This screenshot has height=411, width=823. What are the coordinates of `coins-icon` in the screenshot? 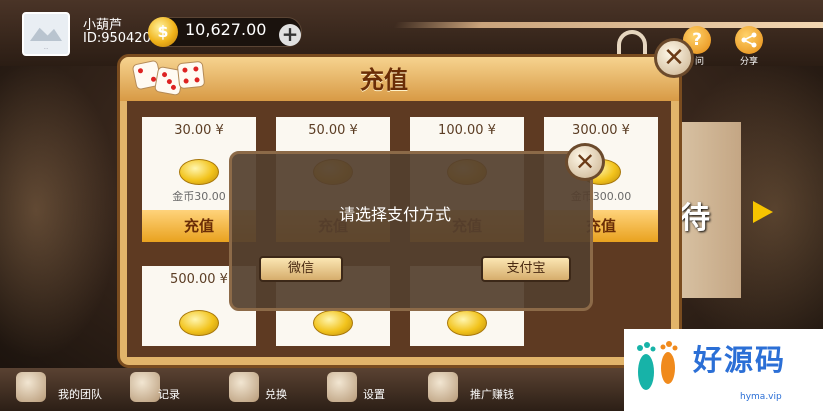 It's located at (244, 387).